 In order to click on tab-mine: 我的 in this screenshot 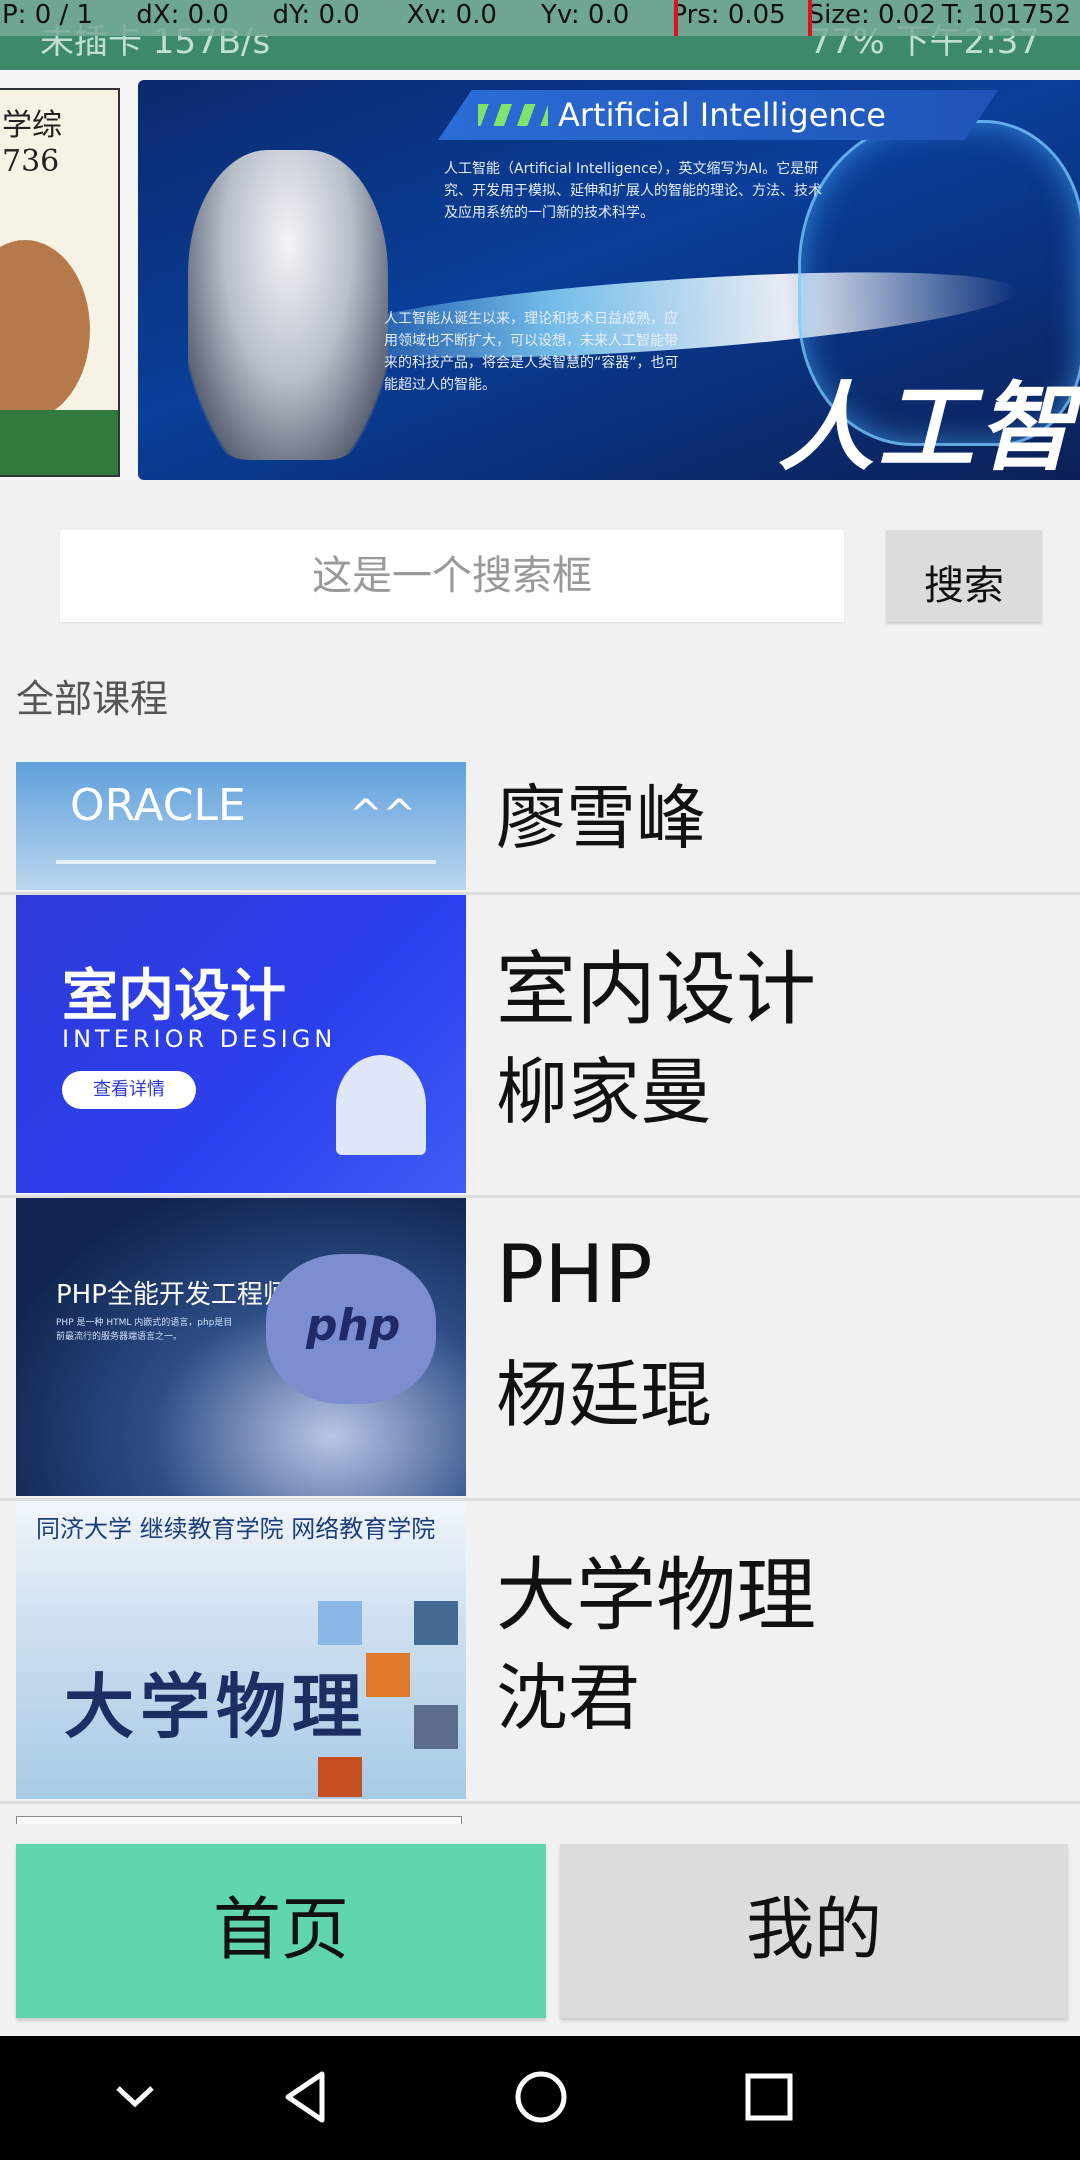, I will do `click(814, 1931)`.